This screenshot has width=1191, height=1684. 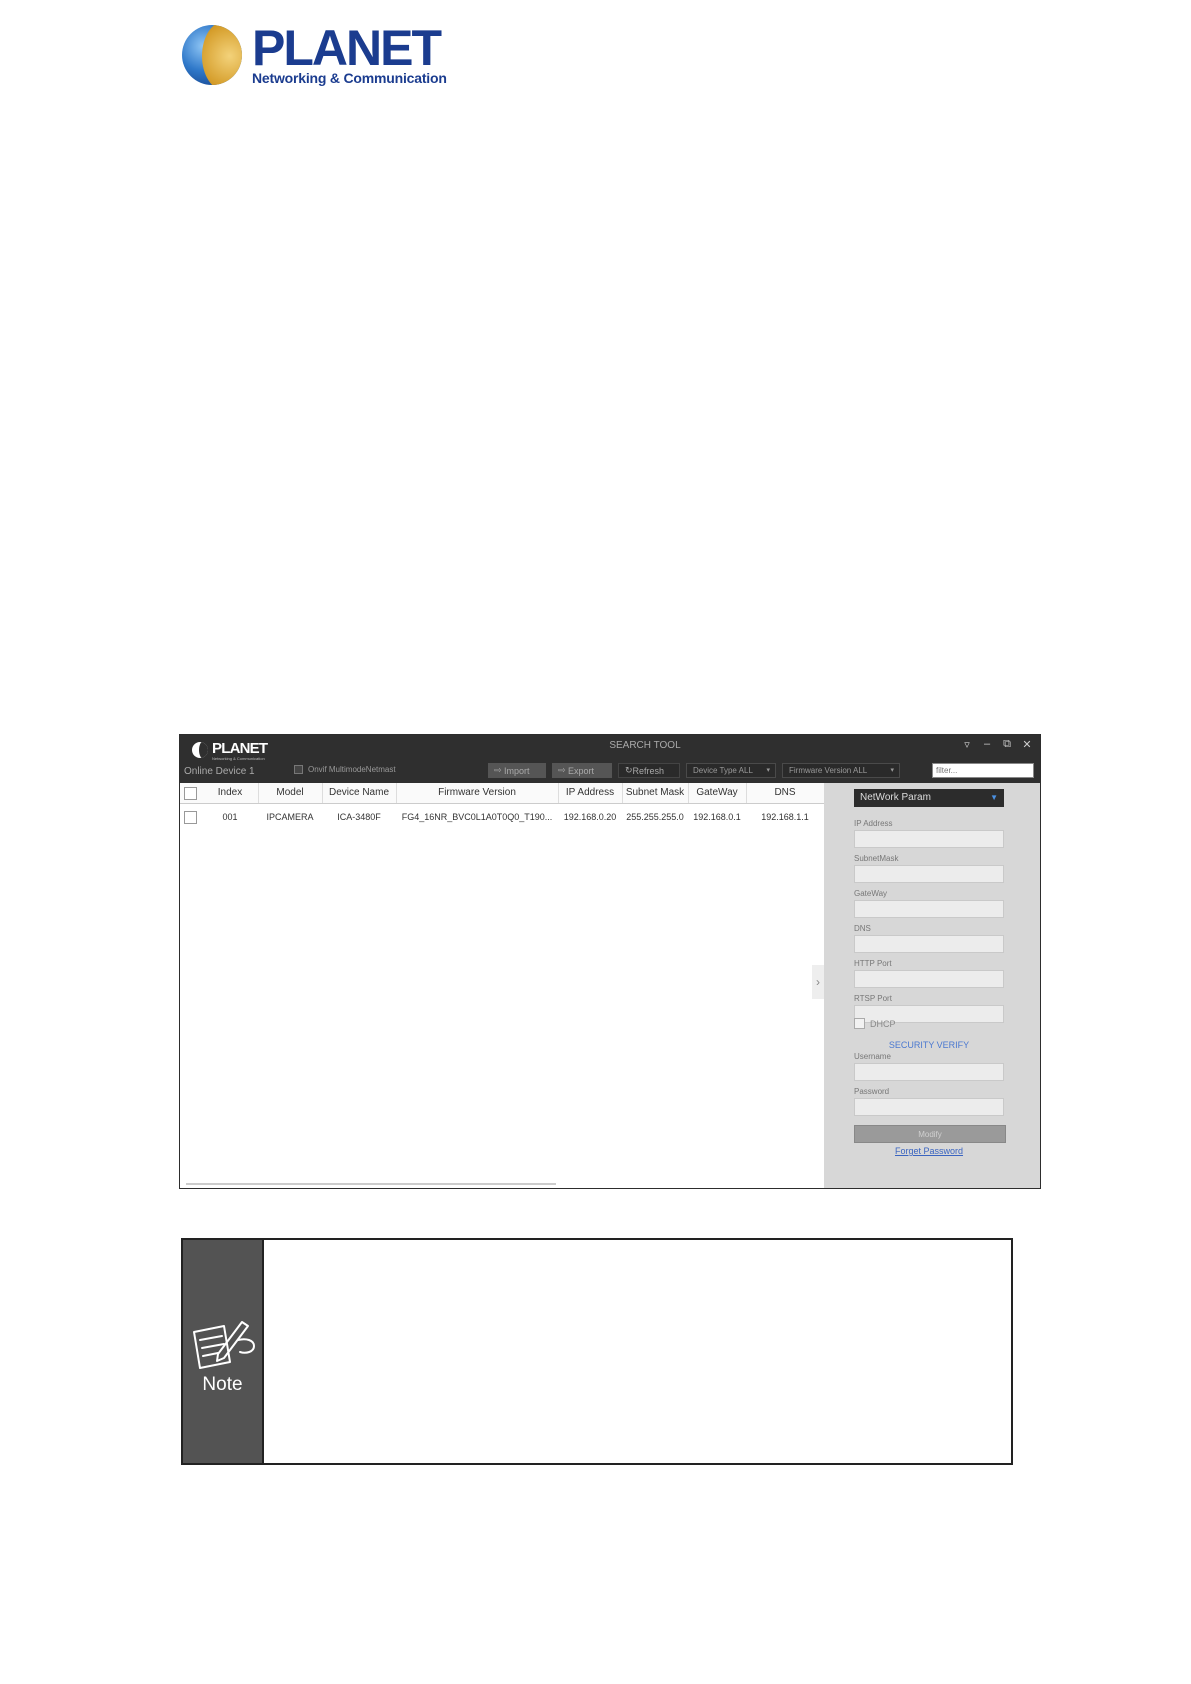 I want to click on device-type-select: Device Type ALL ▾, so click(x=731, y=770).